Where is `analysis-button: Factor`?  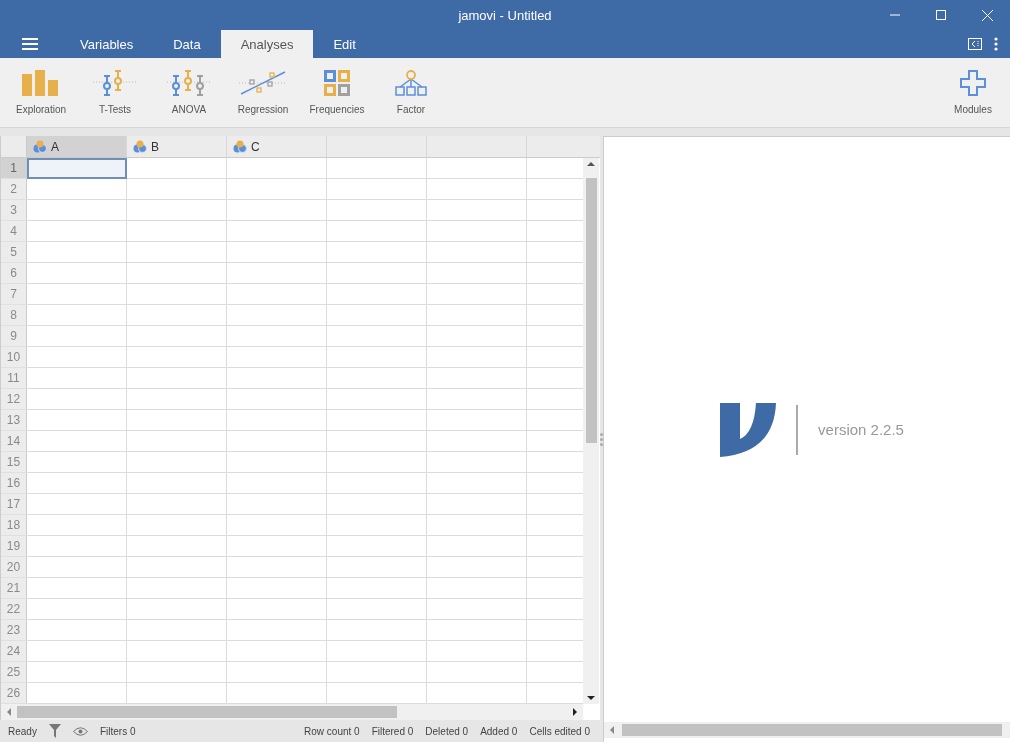
analysis-button: Factor is located at coordinates (411, 92).